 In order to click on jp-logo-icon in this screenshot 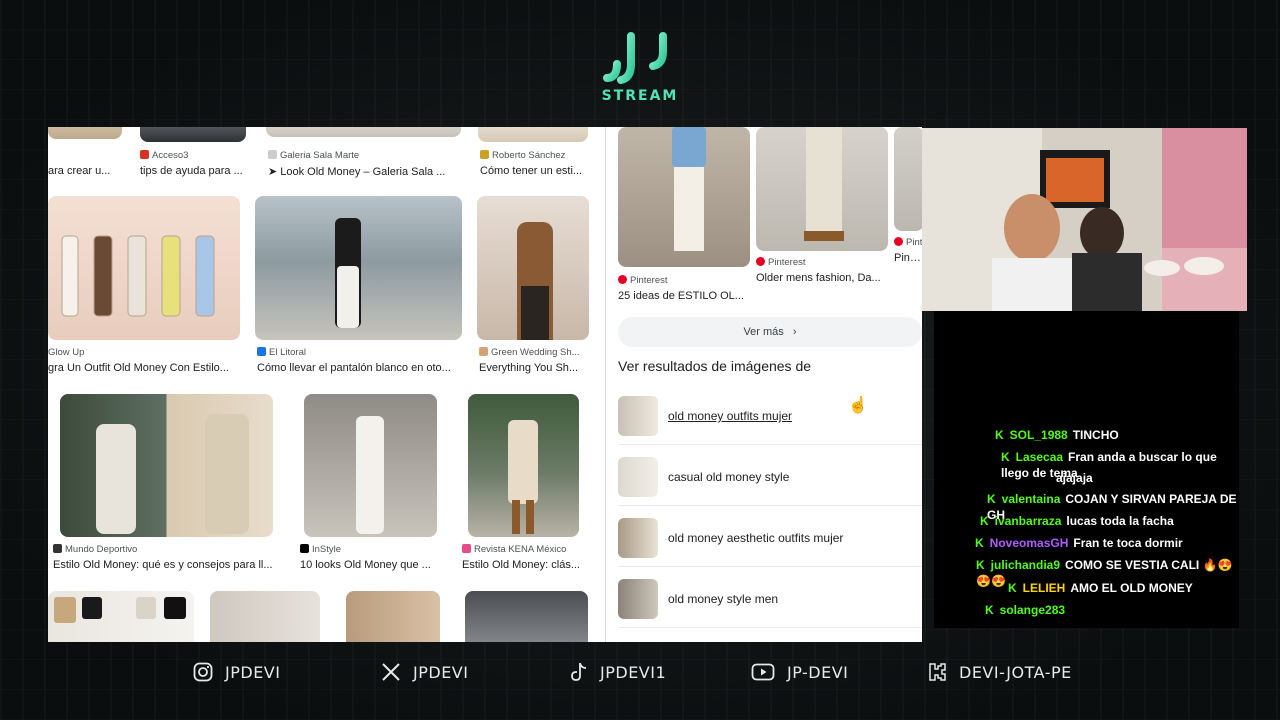, I will do `click(635, 58)`.